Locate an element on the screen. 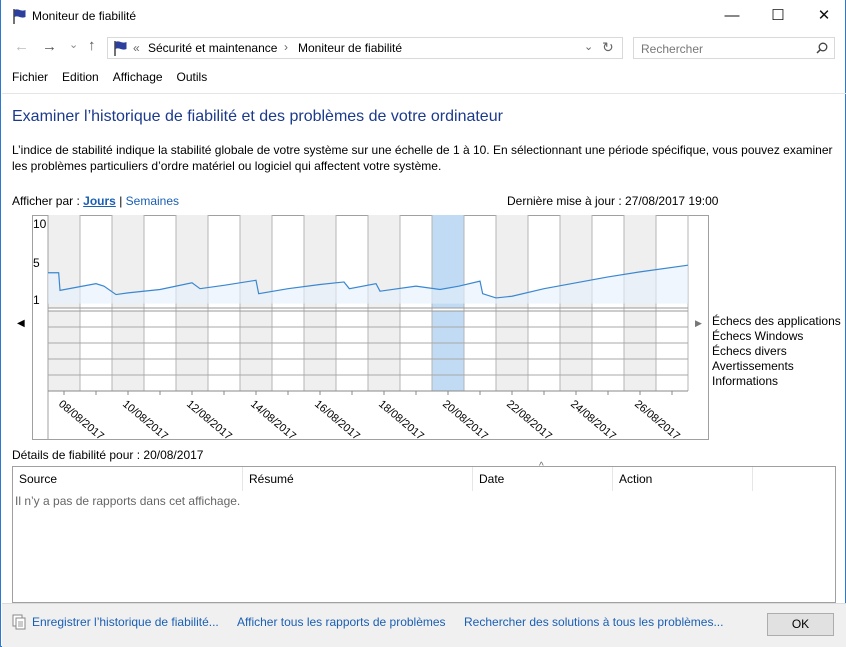 Image resolution: width=846 pixels, height=647 pixels. breadcrumb-reliability-monitor: Moniteur de fiabilité is located at coordinates (350, 48).